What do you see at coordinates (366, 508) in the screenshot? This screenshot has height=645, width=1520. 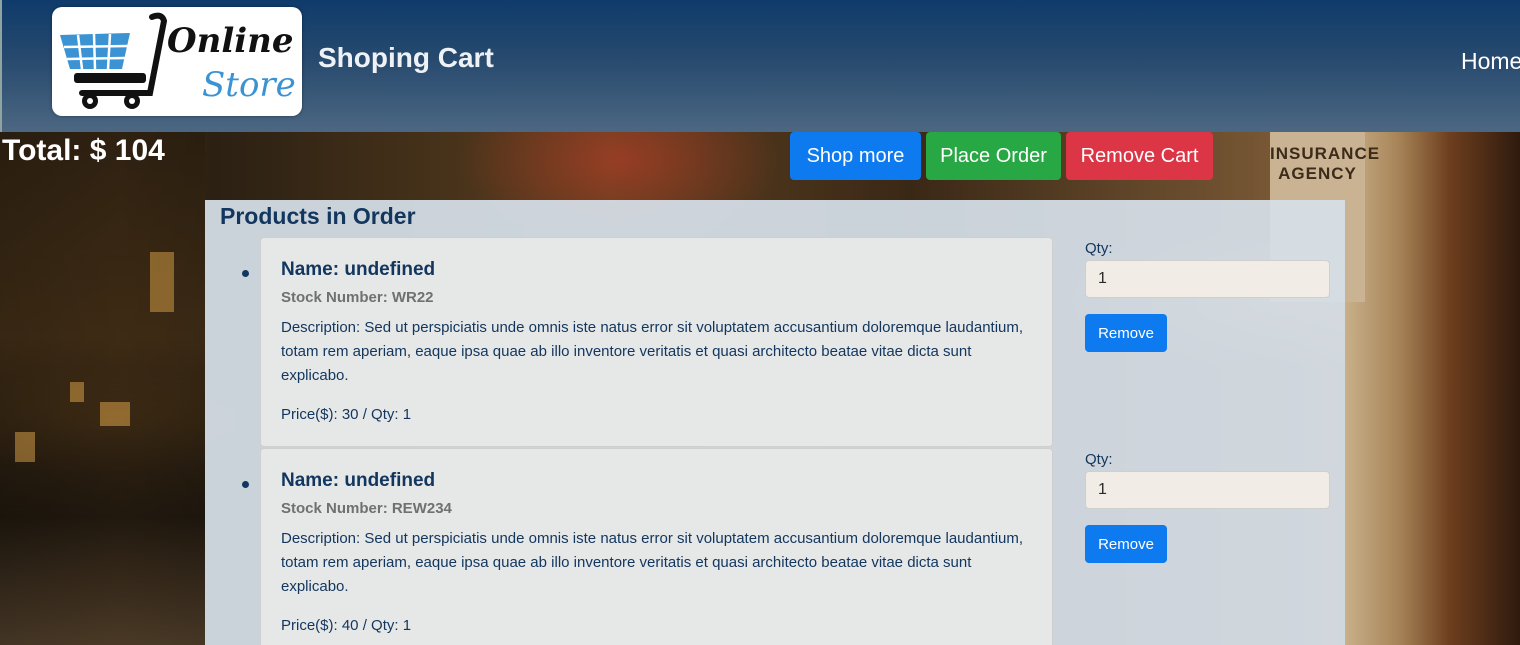 I see `product-stock-number: Stock Number: REW234` at bounding box center [366, 508].